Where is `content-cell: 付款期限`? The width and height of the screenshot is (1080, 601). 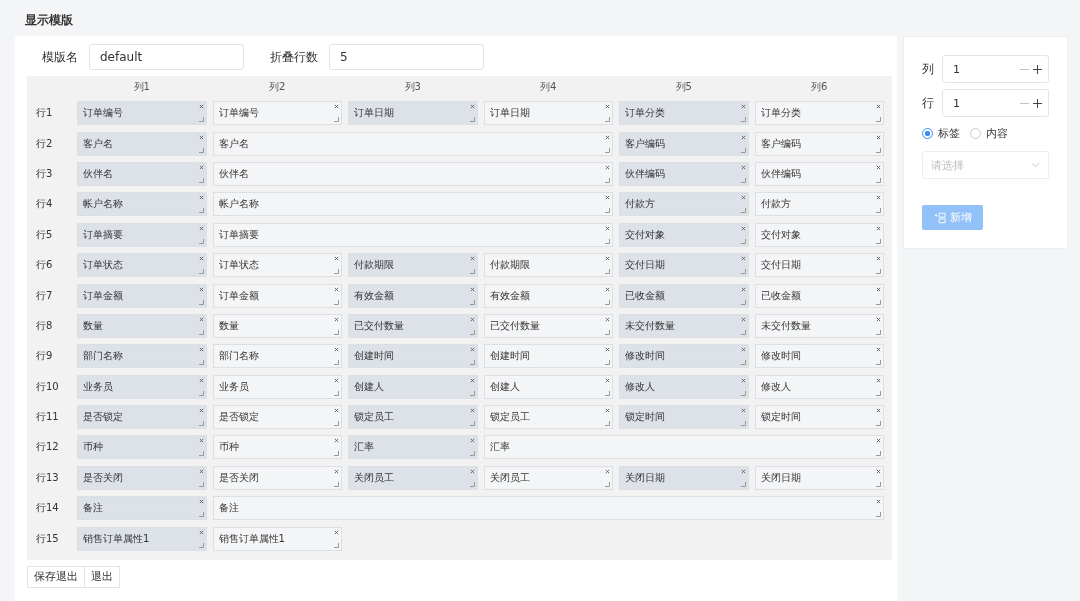
content-cell: 付款期限 is located at coordinates (548, 265).